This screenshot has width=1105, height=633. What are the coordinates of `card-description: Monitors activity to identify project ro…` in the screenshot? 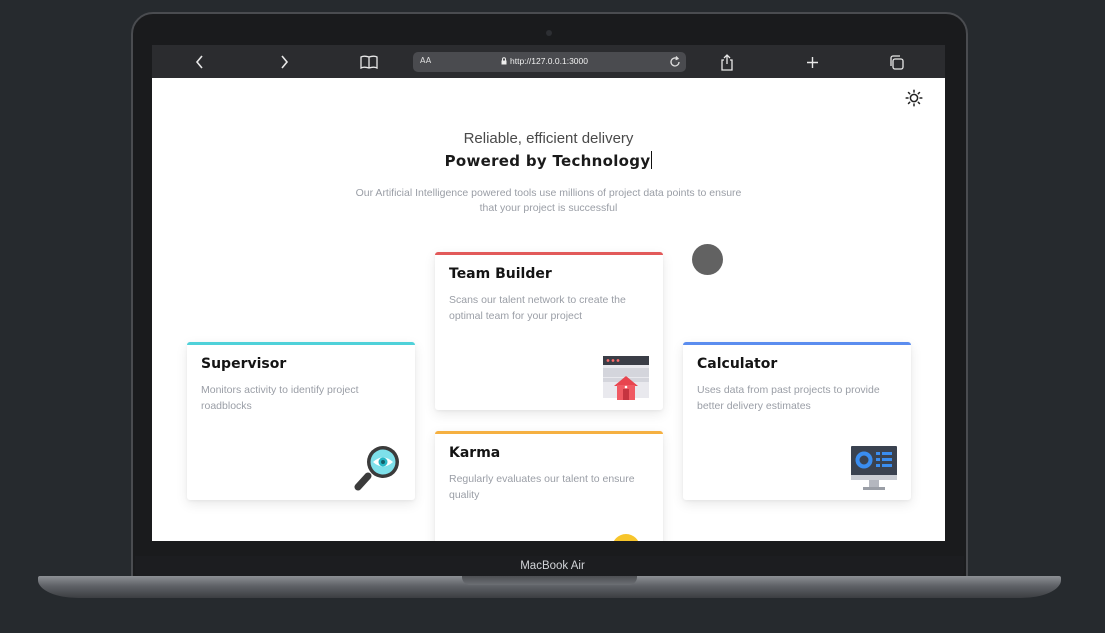 It's located at (280, 398).